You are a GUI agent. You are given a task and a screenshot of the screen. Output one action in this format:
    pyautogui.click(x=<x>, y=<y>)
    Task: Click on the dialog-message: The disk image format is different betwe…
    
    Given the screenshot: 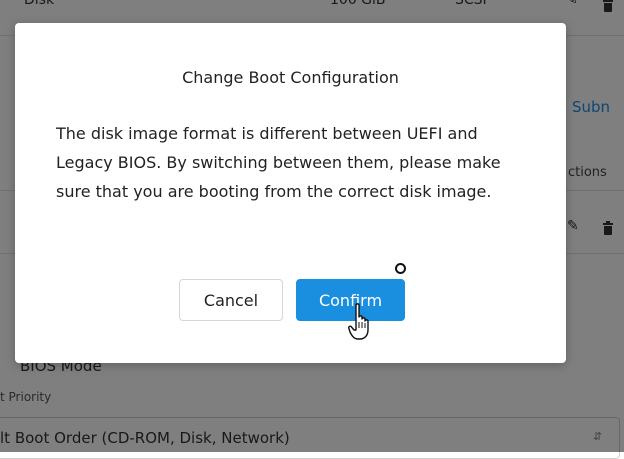 What is the action you would take?
    pyautogui.click(x=278, y=162)
    